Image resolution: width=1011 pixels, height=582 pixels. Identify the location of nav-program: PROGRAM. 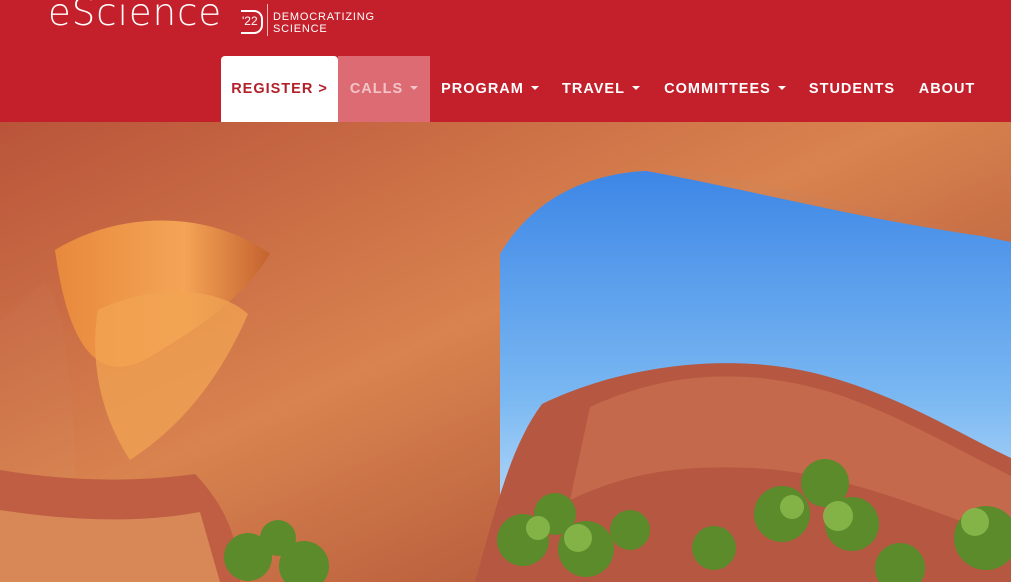
(490, 89).